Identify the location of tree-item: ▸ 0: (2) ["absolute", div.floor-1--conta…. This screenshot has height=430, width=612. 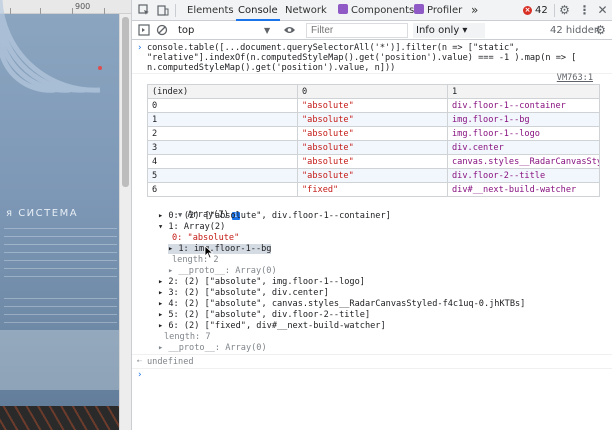
(274, 216).